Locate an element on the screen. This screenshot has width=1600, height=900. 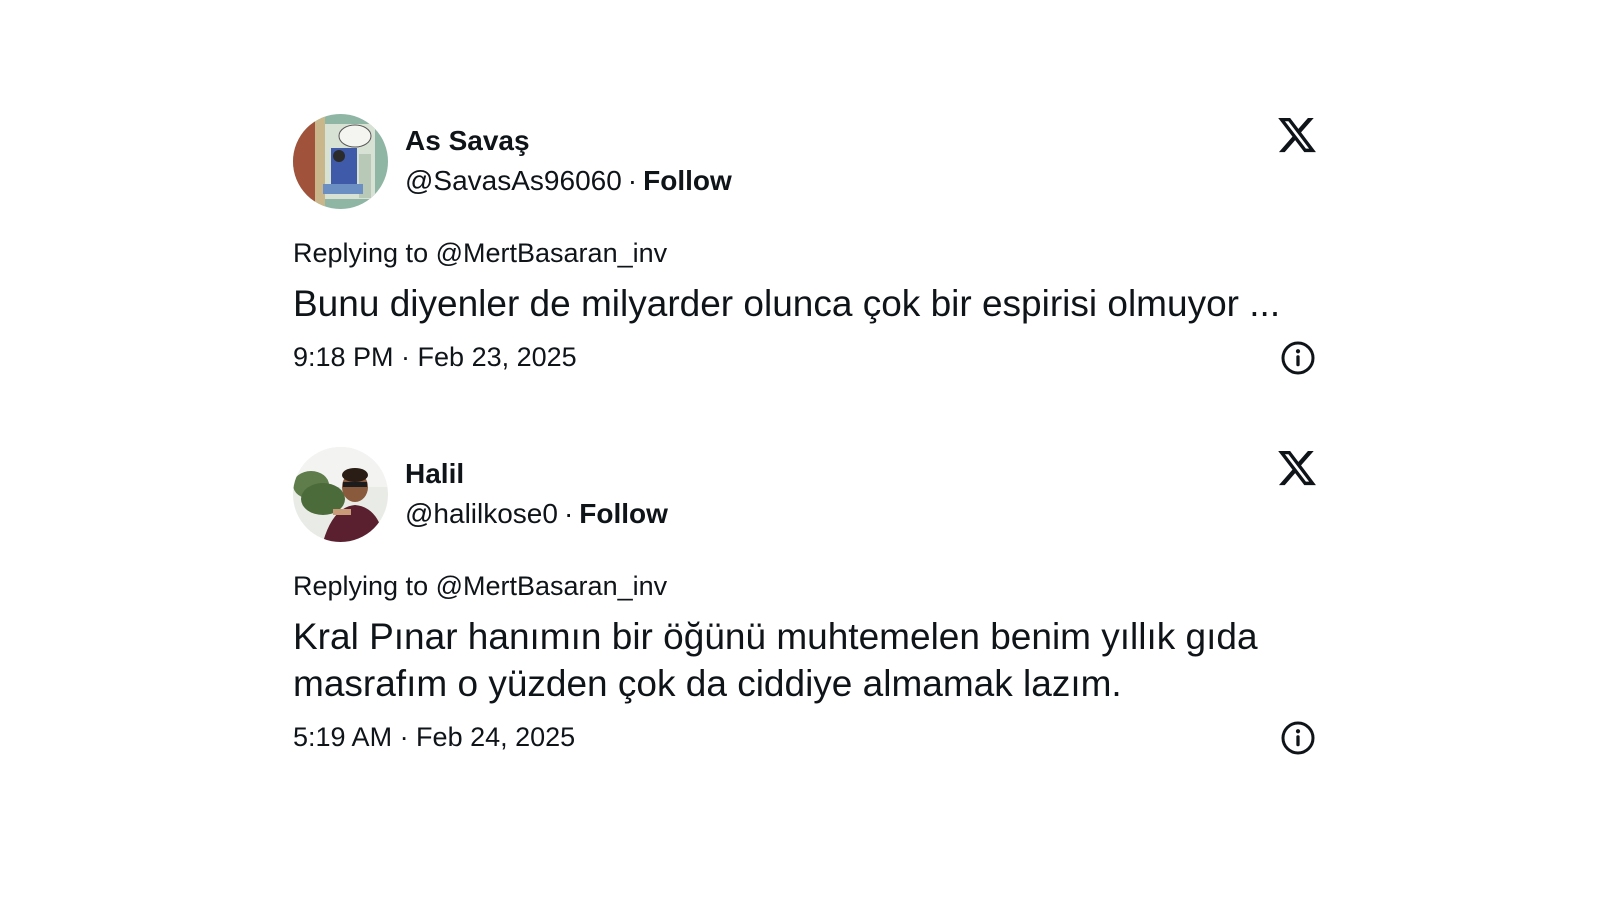
user-info: As Savaş @SavasAs96060 · Follow is located at coordinates (568, 161).